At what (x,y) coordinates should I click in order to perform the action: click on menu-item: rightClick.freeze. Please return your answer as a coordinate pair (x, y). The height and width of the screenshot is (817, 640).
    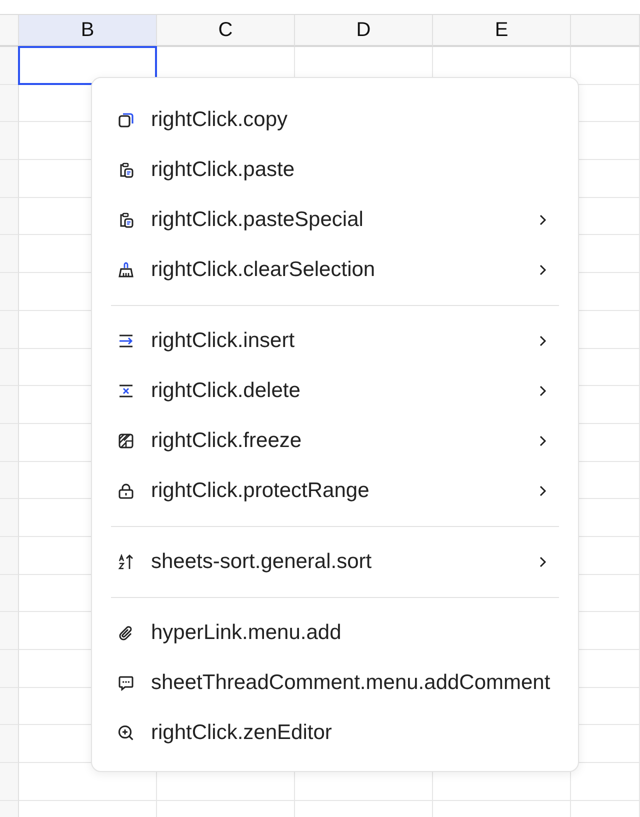
    Looking at the image, I should click on (335, 441).